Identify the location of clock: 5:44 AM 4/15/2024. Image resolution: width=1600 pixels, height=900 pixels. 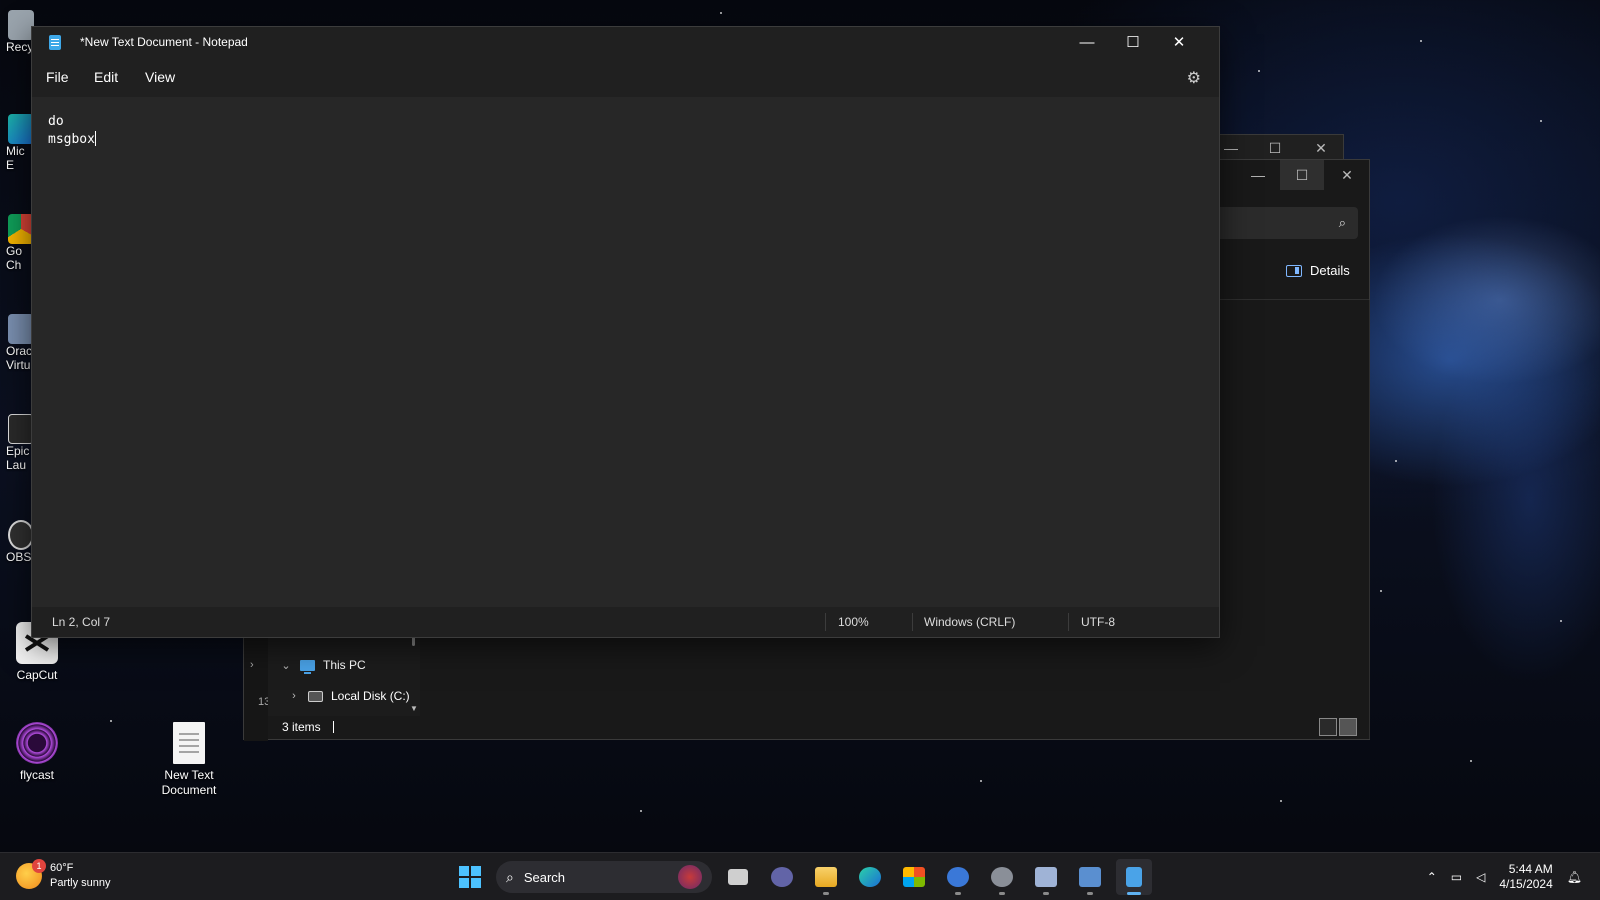
(1525, 877).